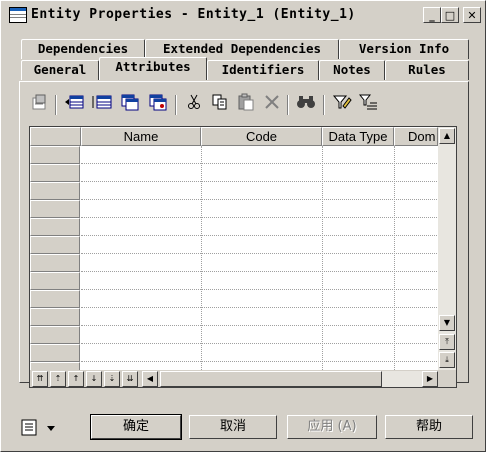 This screenshot has height=452, width=486. Describe the element at coordinates (112, 379) in the screenshot. I see `move-down-page-icon: ⇣` at that location.